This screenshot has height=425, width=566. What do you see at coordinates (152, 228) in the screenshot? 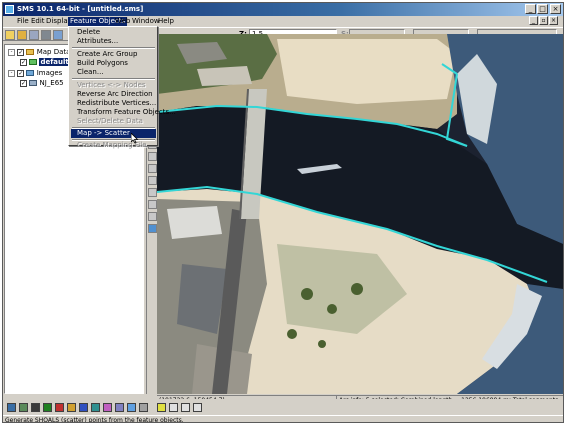
I see `color-tool-icon` at bounding box center [152, 228].